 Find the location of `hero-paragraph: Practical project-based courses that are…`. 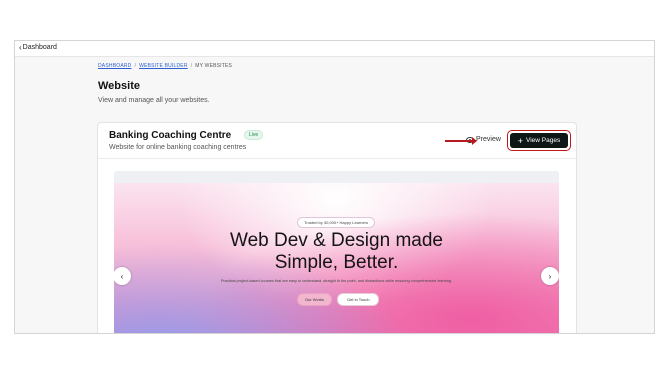

hero-paragraph: Practical project-based courses that are… is located at coordinates (336, 281).